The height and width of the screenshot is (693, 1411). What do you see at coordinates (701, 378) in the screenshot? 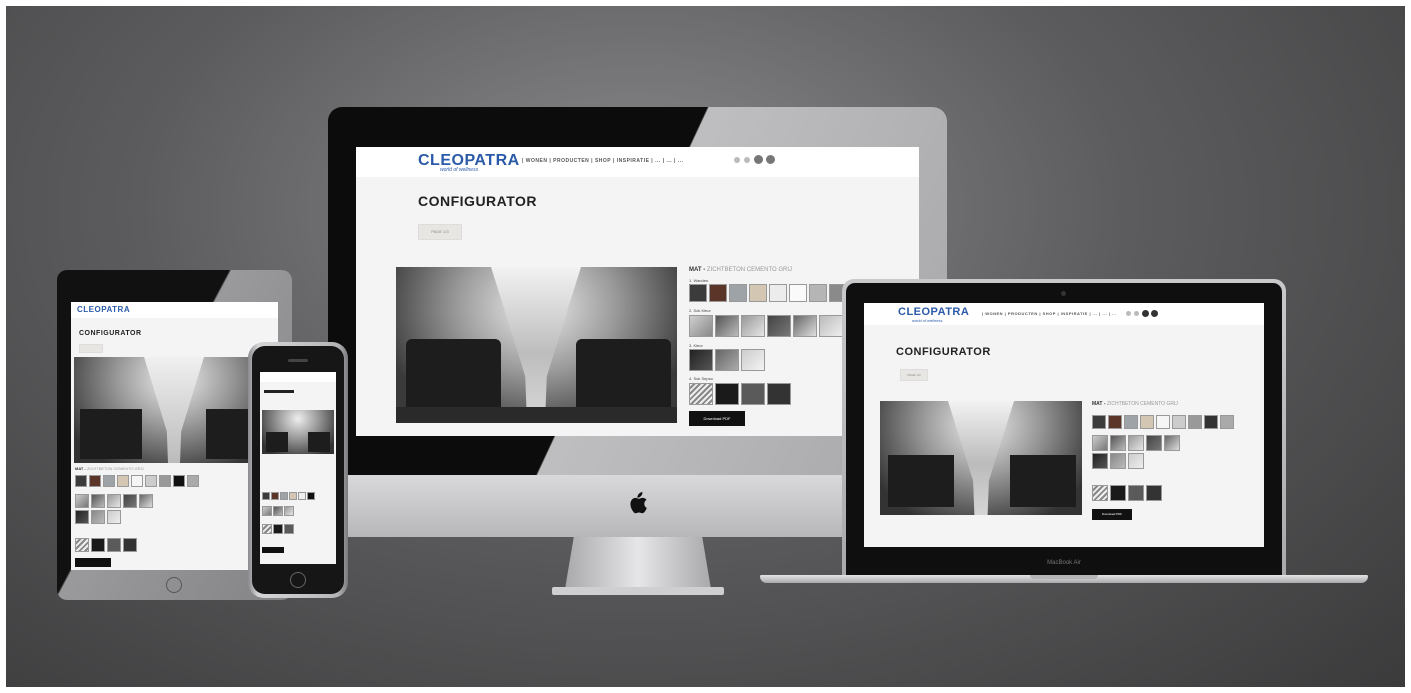
I see `imac-section-4: 4. Sok Sepso` at bounding box center [701, 378].